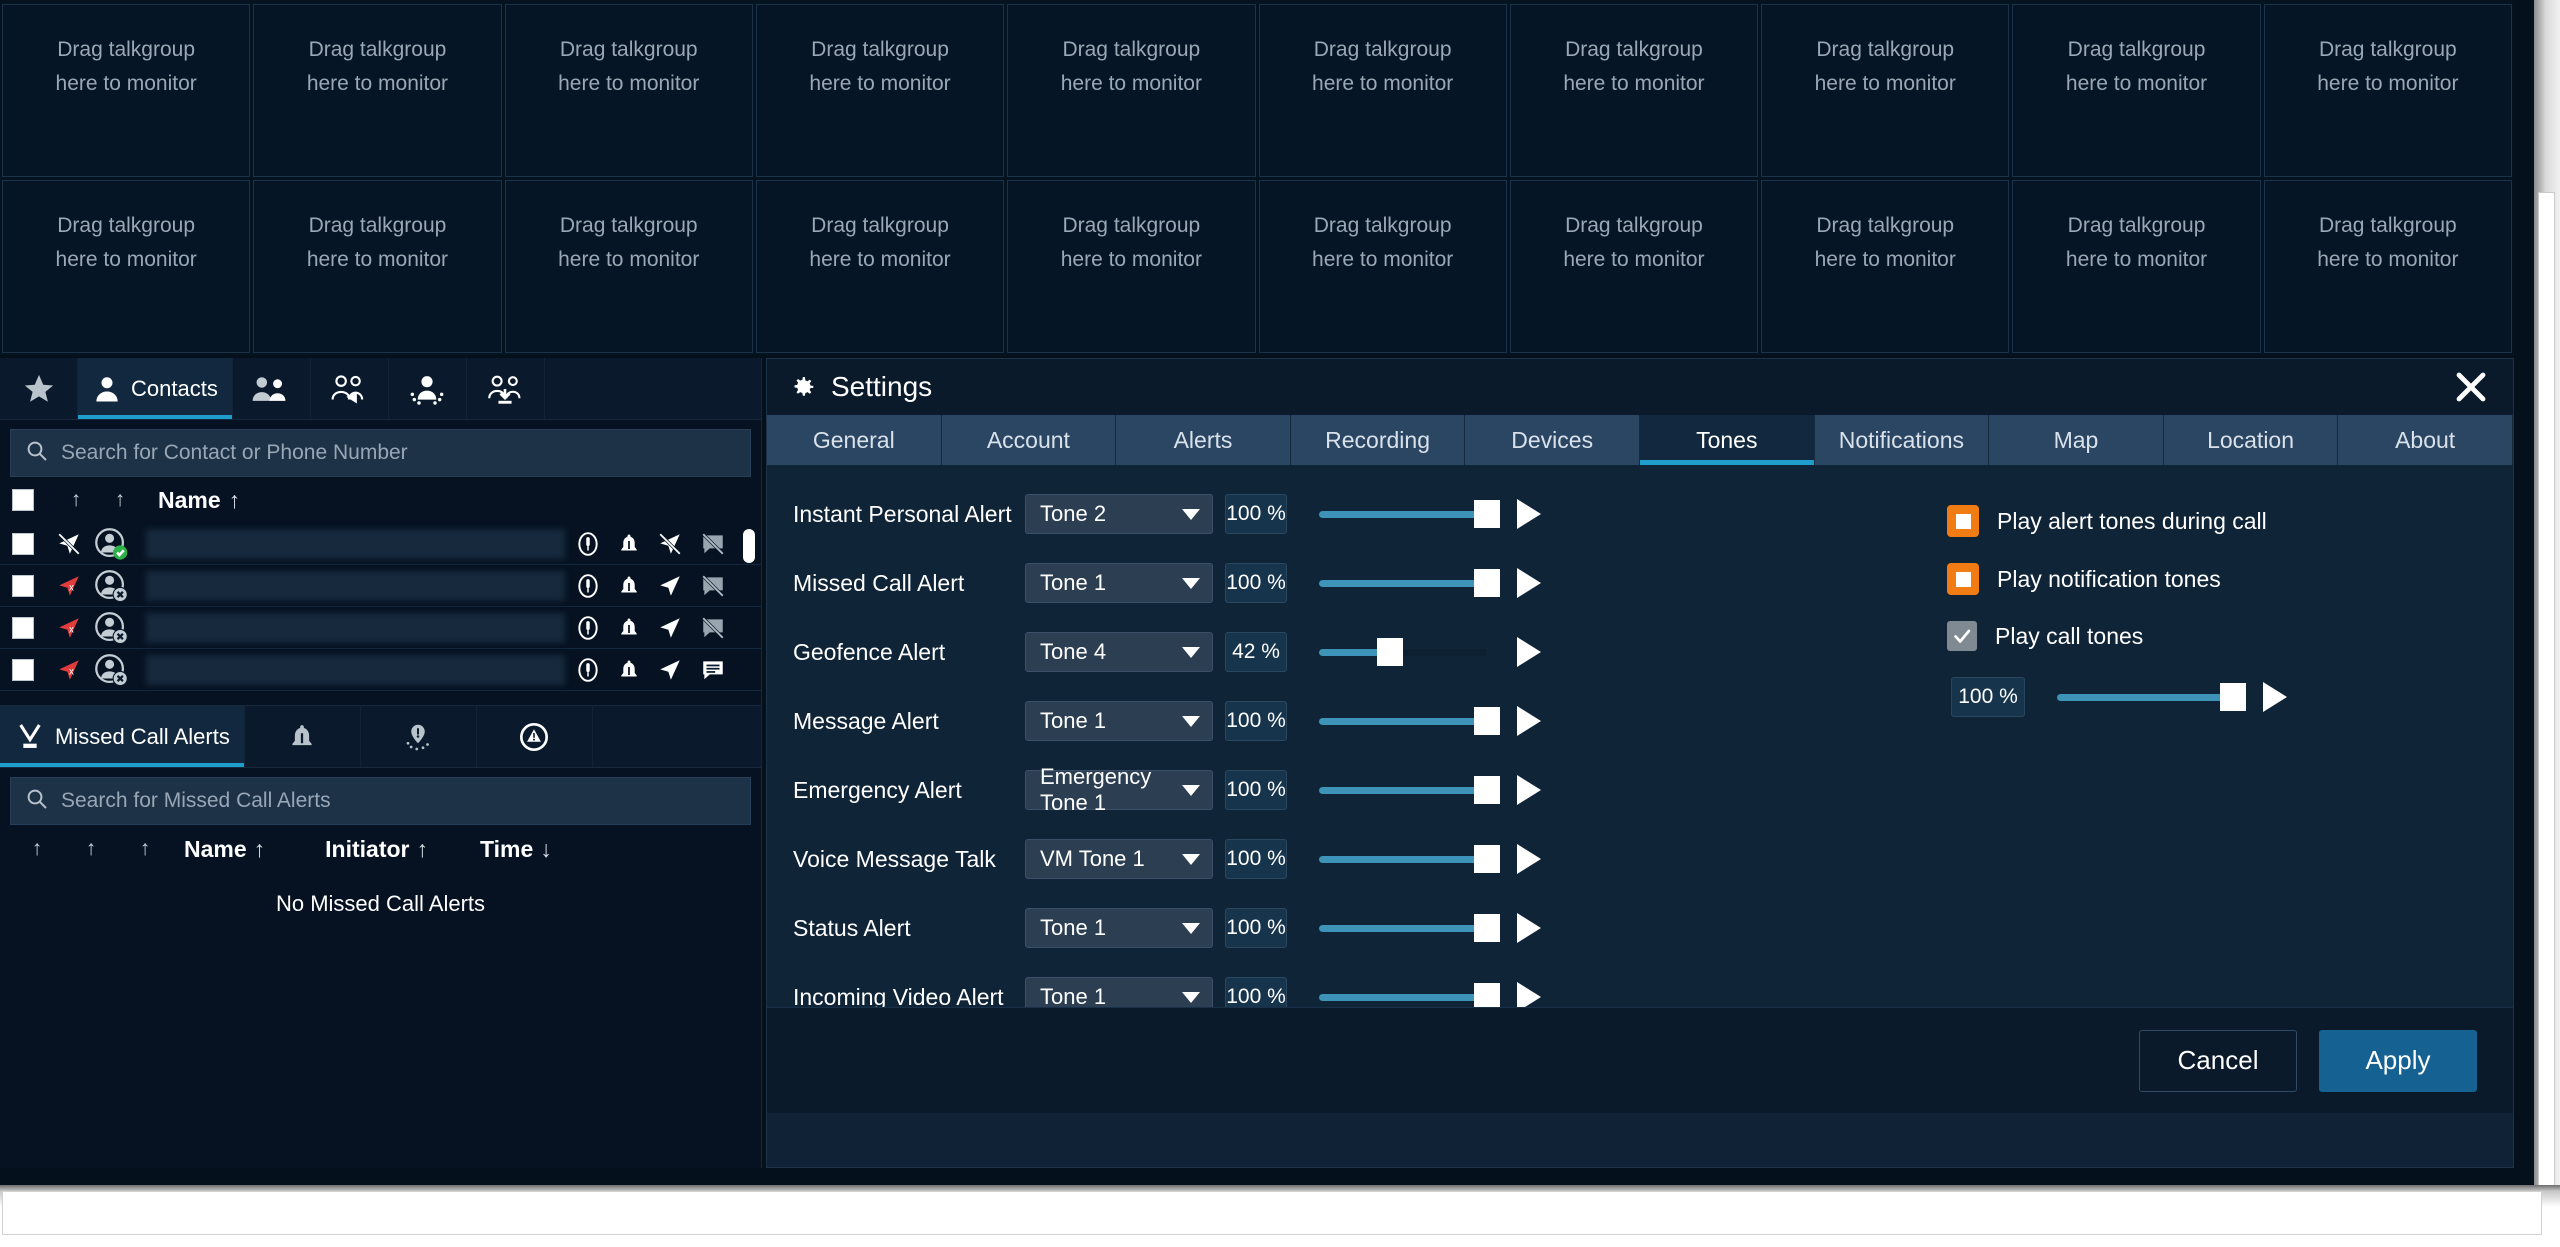 This screenshot has width=2560, height=1247. I want to click on select-all-checkbox, so click(23, 500).